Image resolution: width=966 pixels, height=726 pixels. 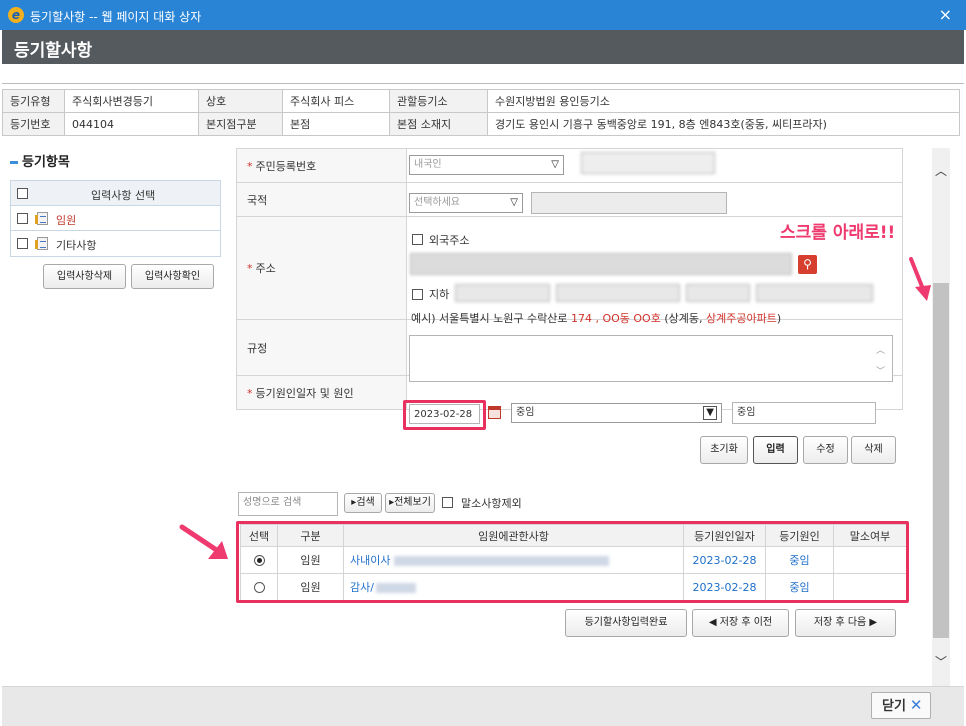 I want to click on save-next-button: 저장 후 다음 ▶, so click(x=845, y=623).